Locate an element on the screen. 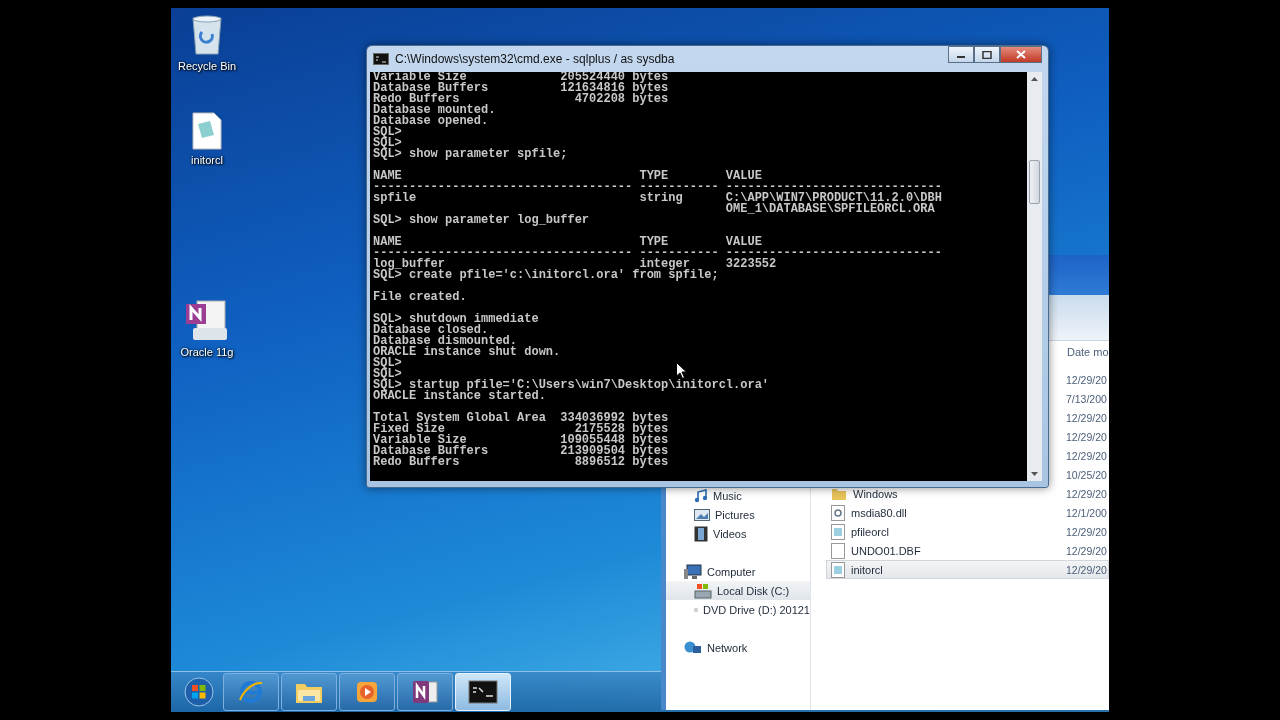 The height and width of the screenshot is (720, 1280). close-button is located at coordinates (1021, 54).